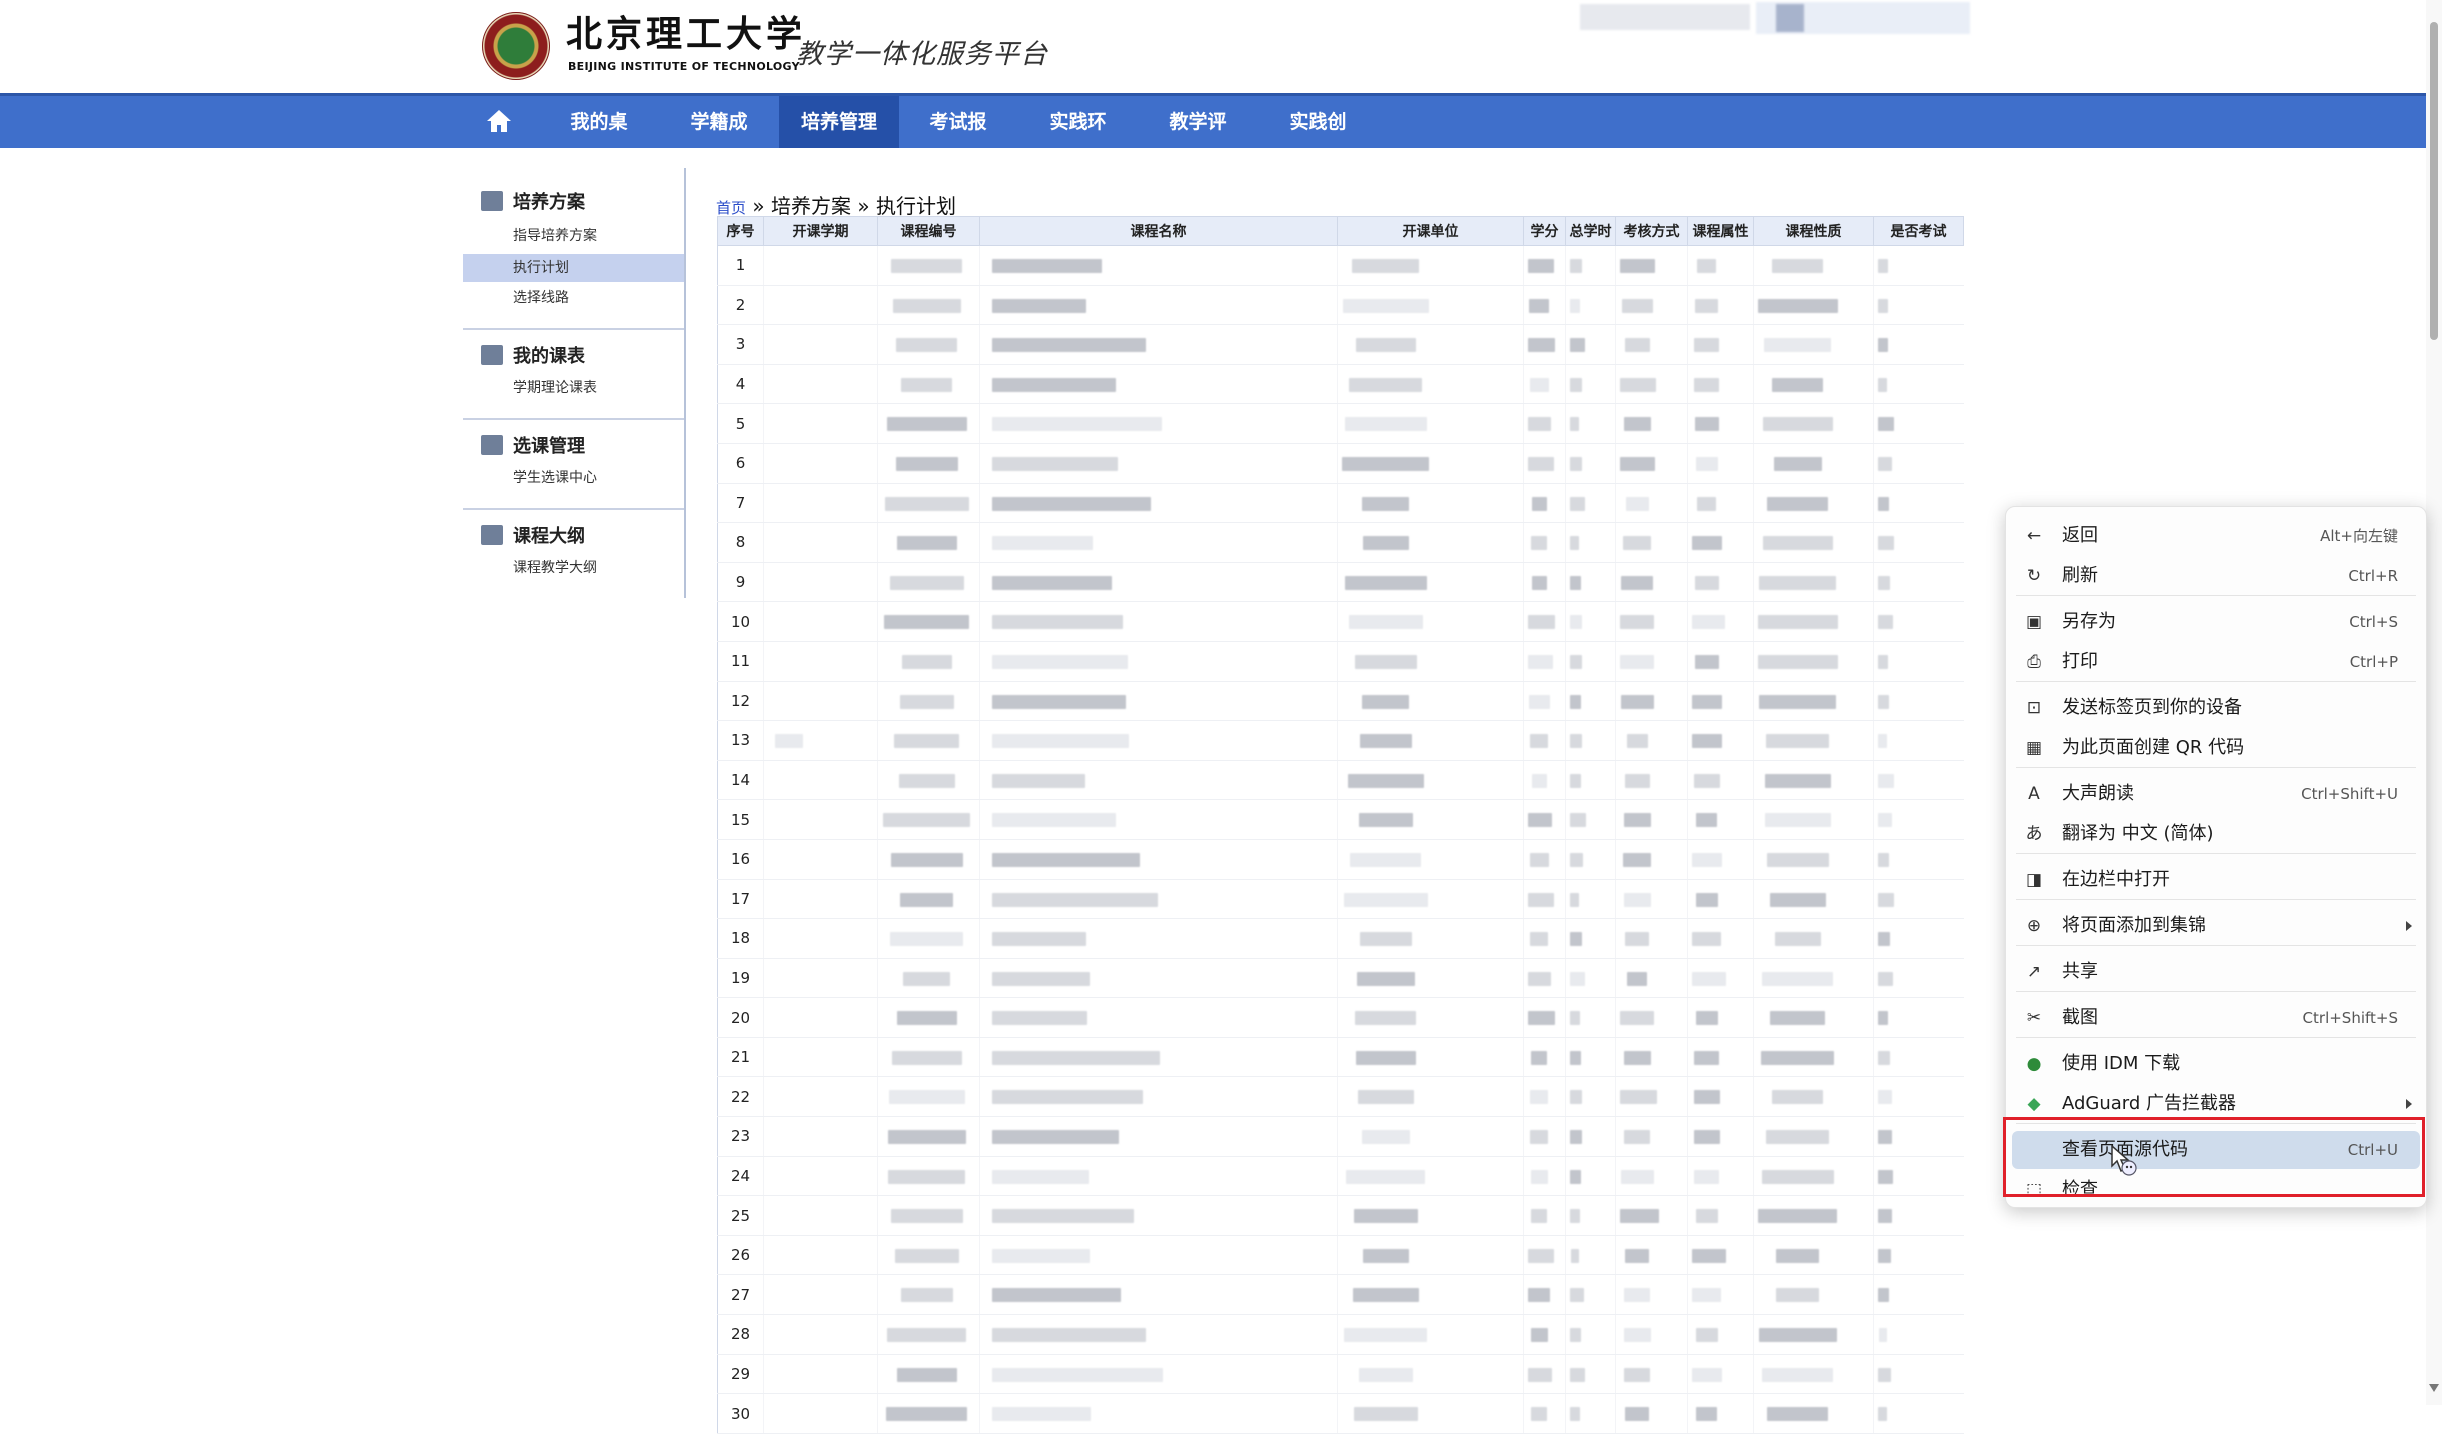  Describe the element at coordinates (573, 388) in the screenshot. I see `sidebar-item-semester-schedule: 学期理论课表` at that location.